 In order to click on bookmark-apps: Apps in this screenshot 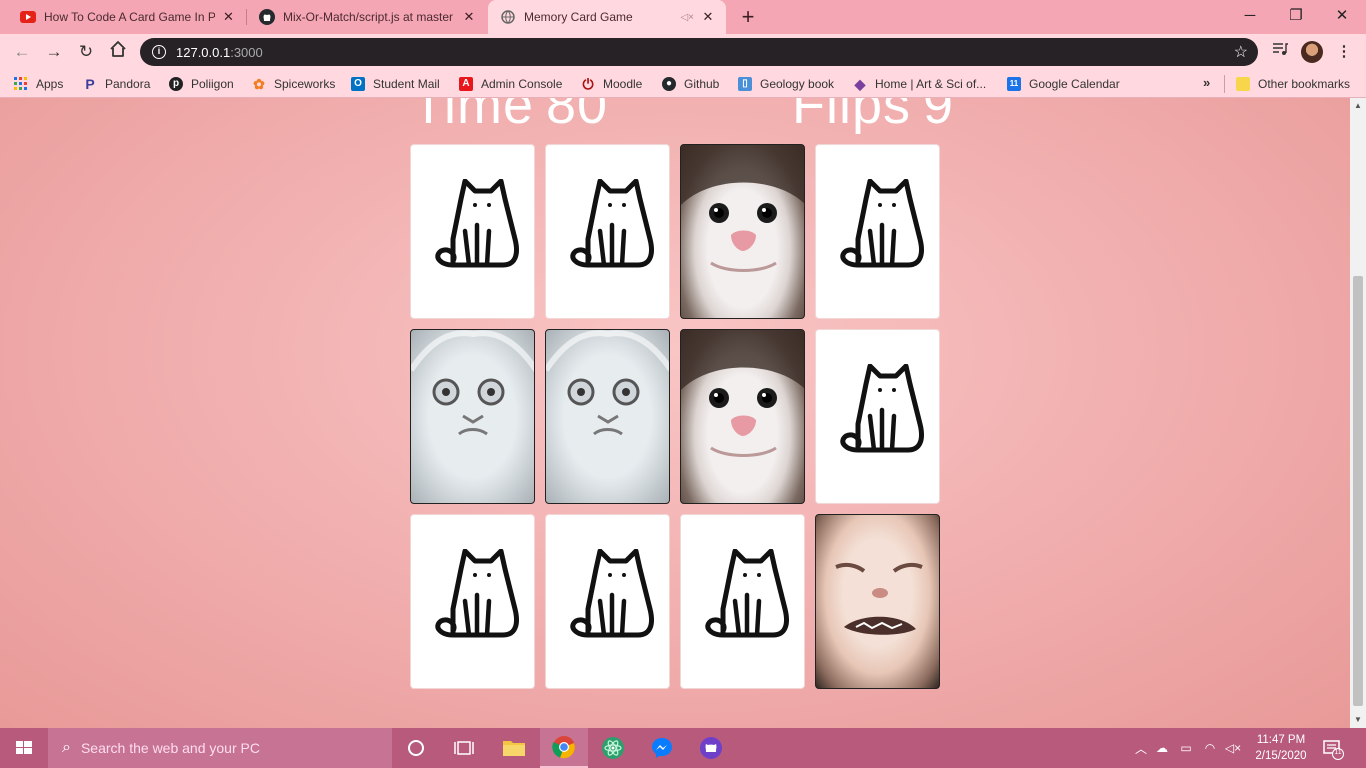, I will do `click(38, 84)`.